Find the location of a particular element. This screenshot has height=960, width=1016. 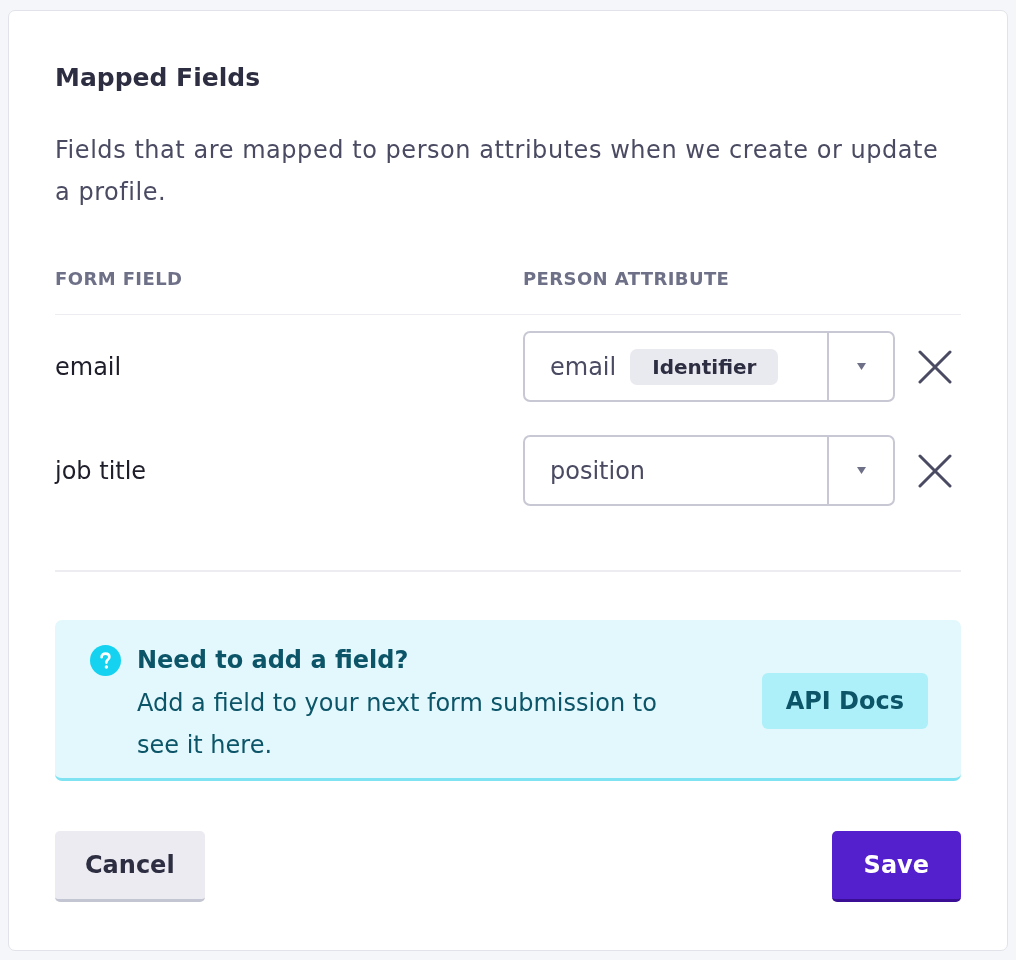

cancel-button: Cancel is located at coordinates (130, 866).